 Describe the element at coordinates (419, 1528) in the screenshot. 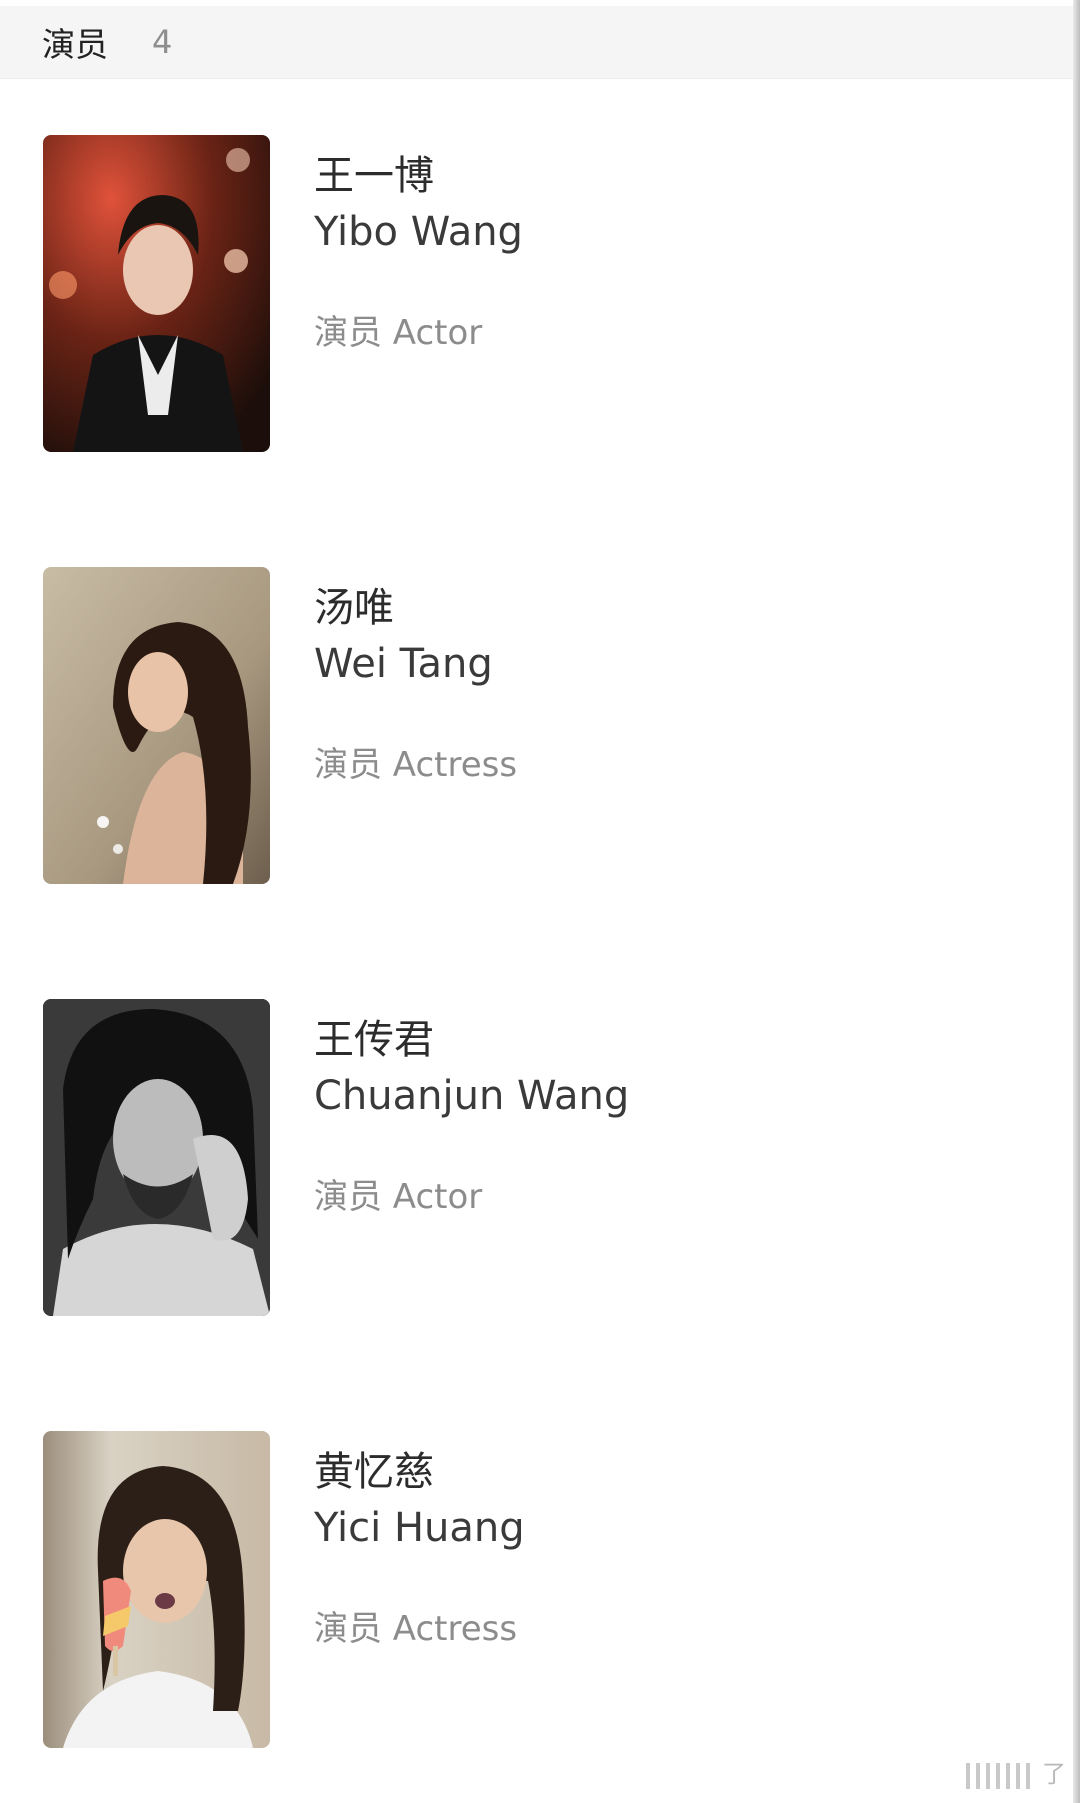

I see `cast-name-en: Yici Huang` at that location.